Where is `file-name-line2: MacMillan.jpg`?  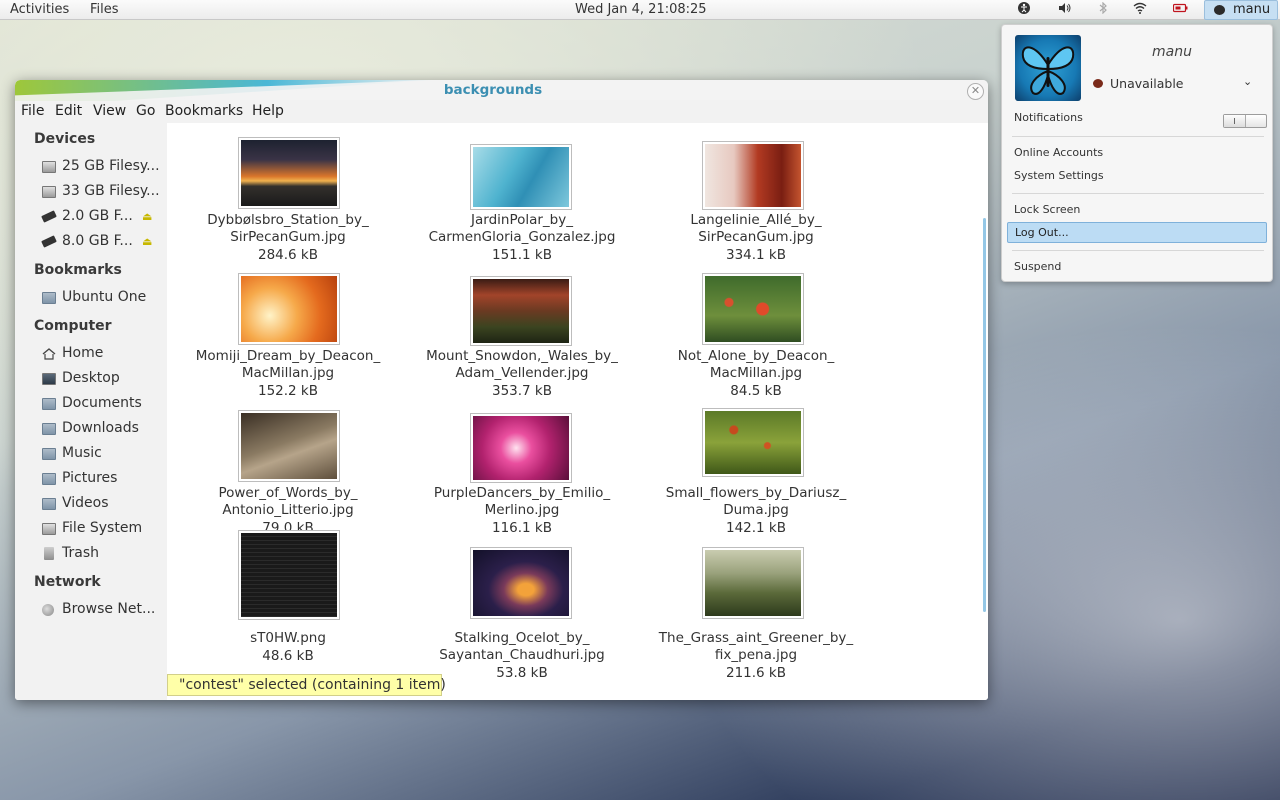 file-name-line2: MacMillan.jpg is located at coordinates (288, 373).